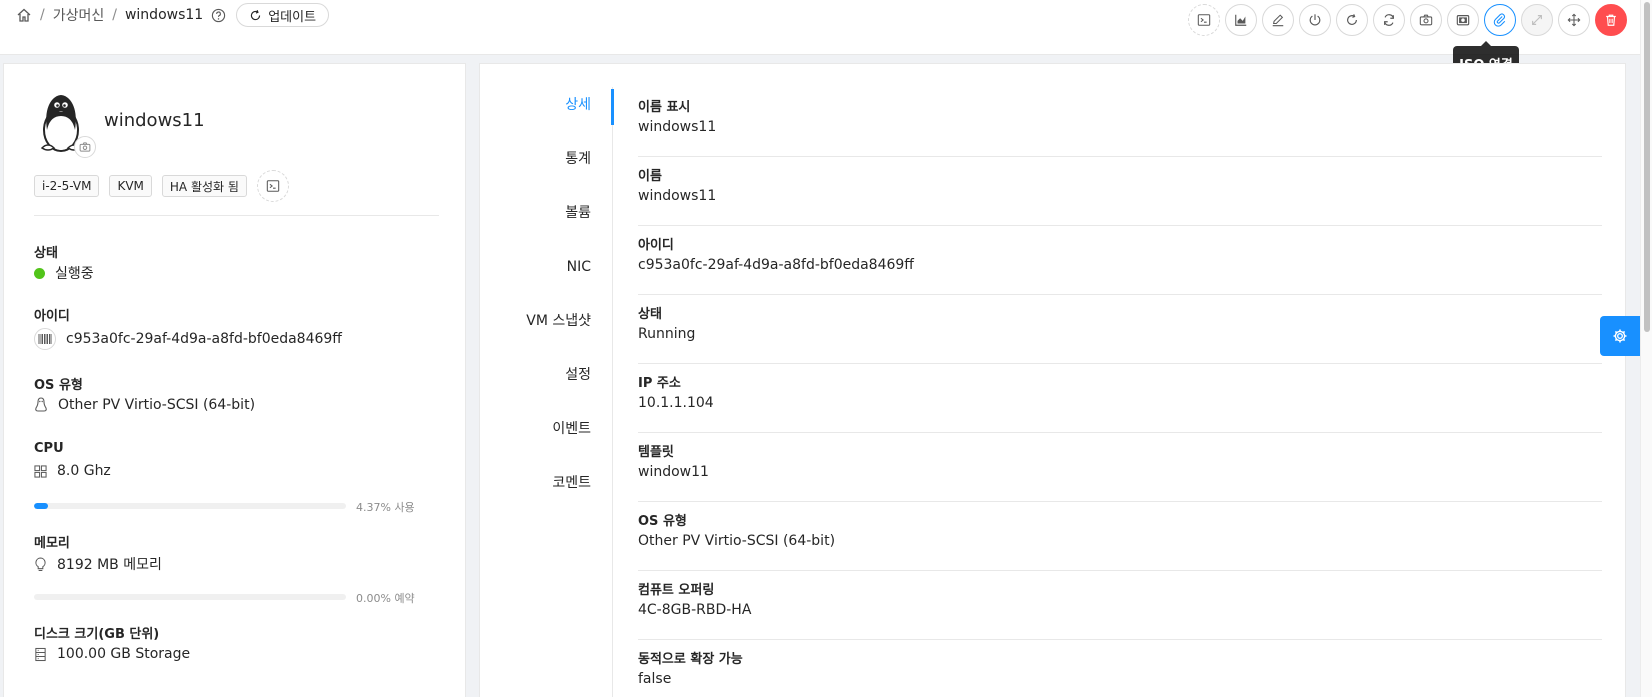 The width and height of the screenshot is (1652, 697). I want to click on settings-drawer-button, so click(1620, 336).